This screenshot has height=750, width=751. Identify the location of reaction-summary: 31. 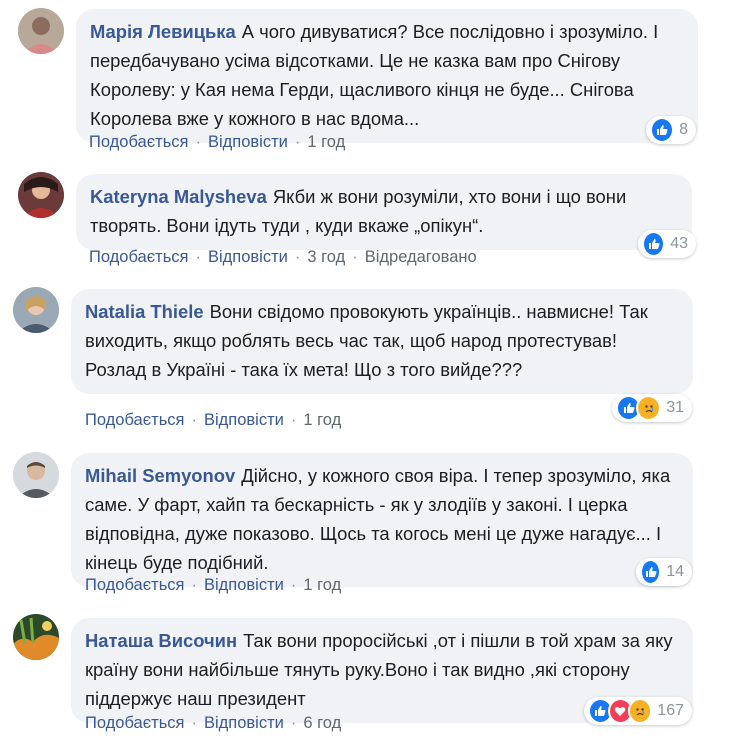
(652, 408).